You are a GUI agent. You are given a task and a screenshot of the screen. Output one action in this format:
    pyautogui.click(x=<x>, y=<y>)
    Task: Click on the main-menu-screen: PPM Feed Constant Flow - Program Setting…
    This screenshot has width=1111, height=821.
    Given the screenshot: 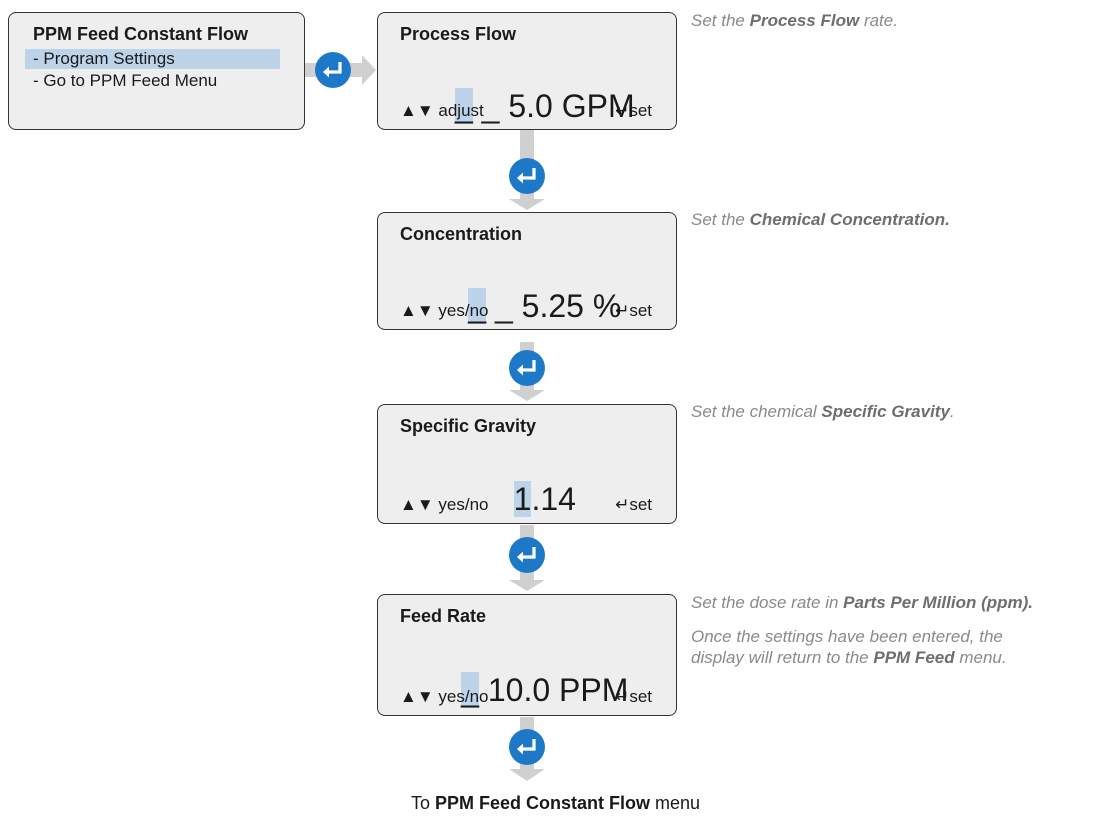 What is the action you would take?
    pyautogui.click(x=156, y=71)
    